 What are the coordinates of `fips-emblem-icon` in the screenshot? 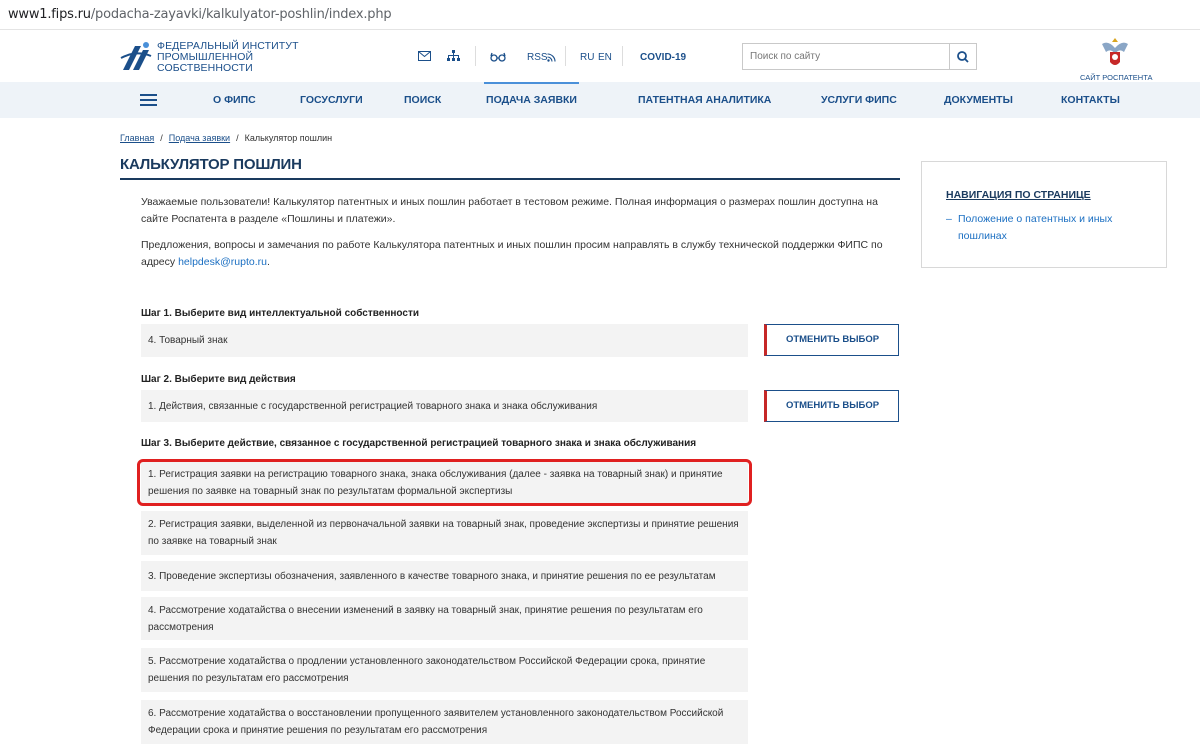 It's located at (136, 56).